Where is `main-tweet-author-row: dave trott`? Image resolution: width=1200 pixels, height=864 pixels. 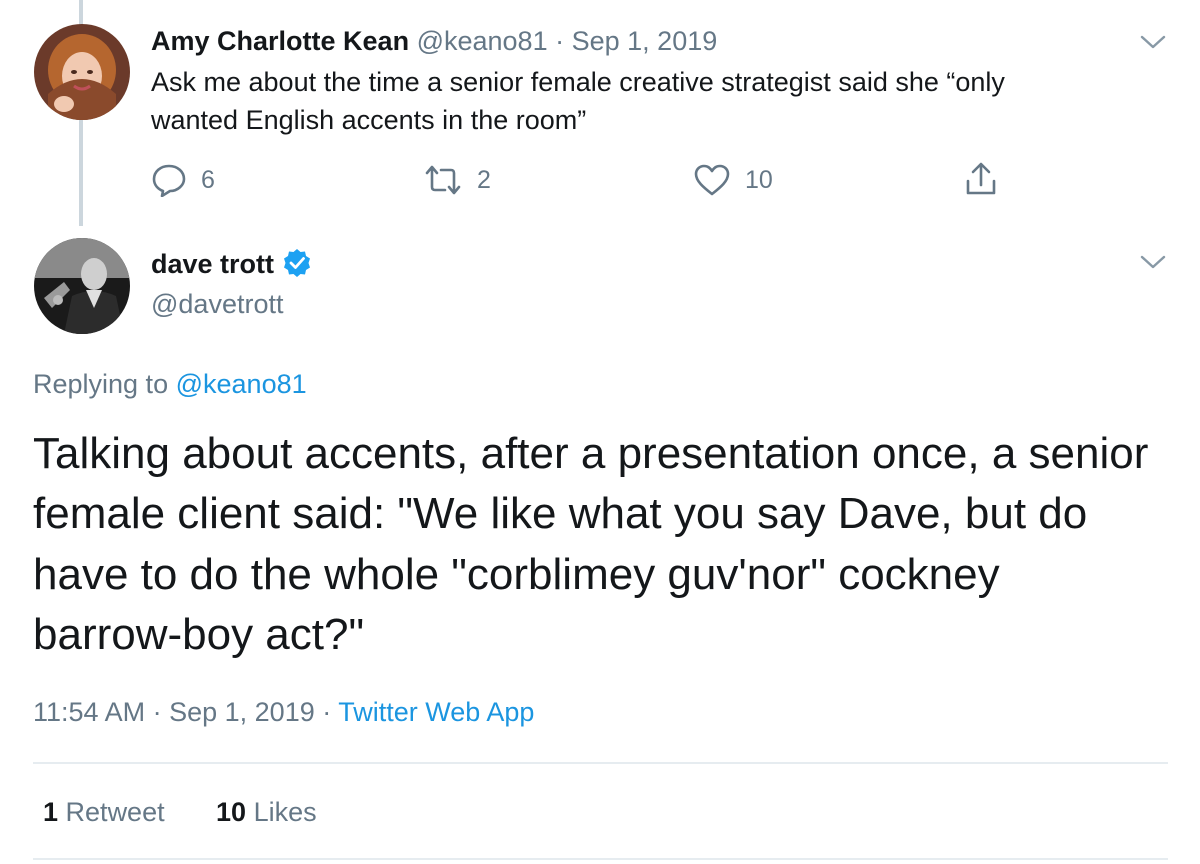
main-tweet-author-row: dave trott is located at coordinates (231, 264).